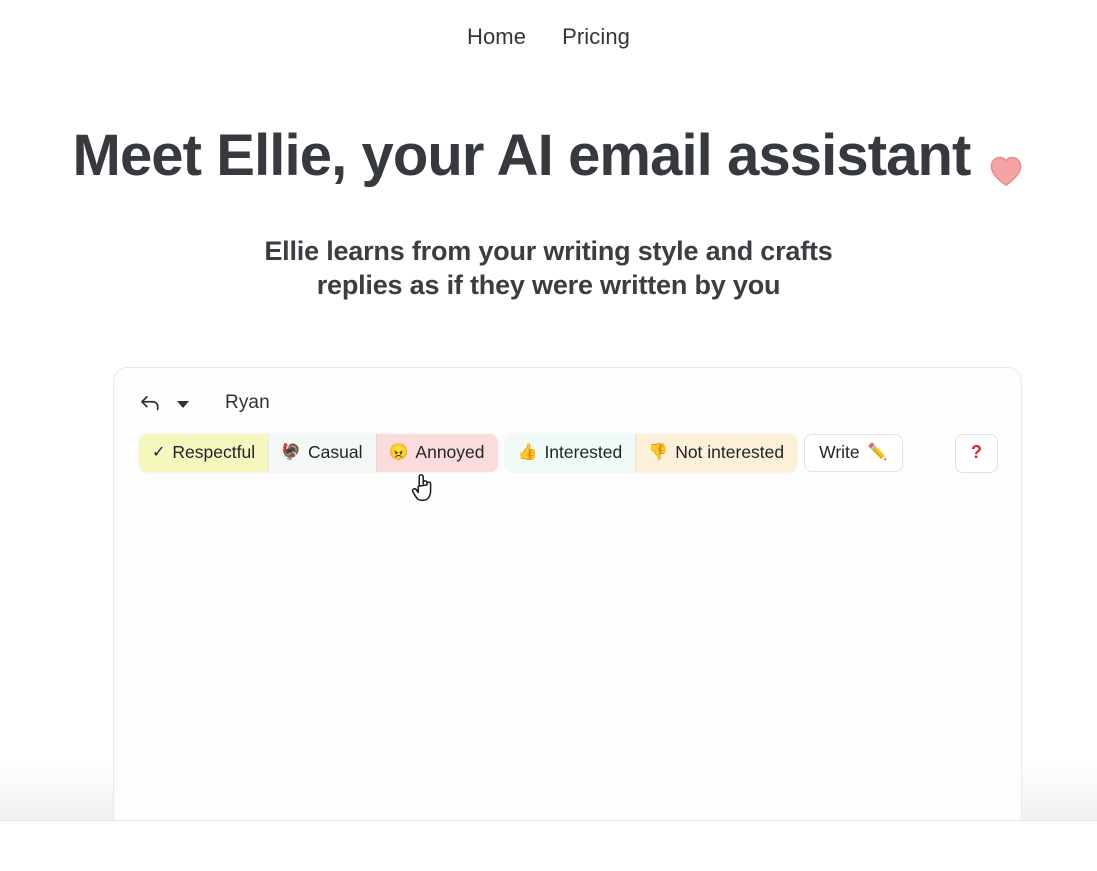 Image resolution: width=1097 pixels, height=871 pixels. Describe the element at coordinates (567, 790) in the screenshot. I see `card-body-bottom` at that location.